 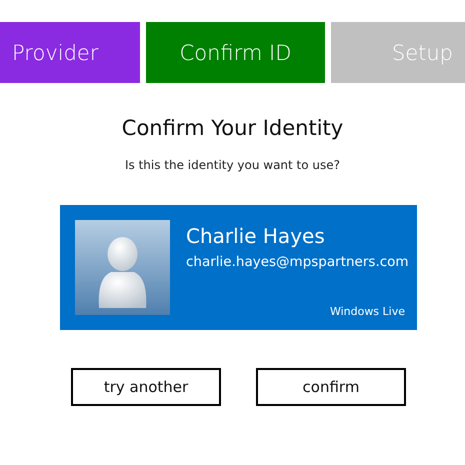 What do you see at coordinates (70, 52) in the screenshot?
I see `step-tab: Provider` at bounding box center [70, 52].